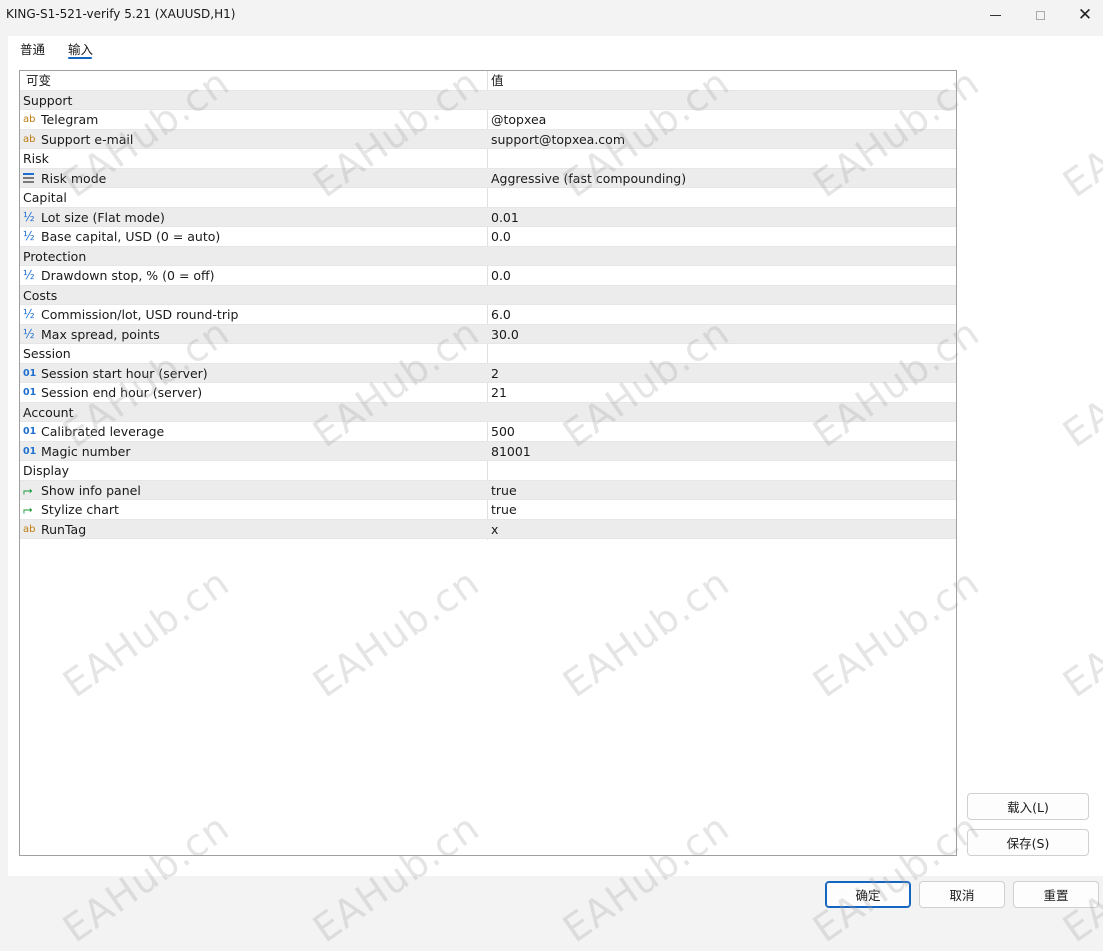 The height and width of the screenshot is (951, 1103). I want to click on maximize-button, so click(1040, 15).